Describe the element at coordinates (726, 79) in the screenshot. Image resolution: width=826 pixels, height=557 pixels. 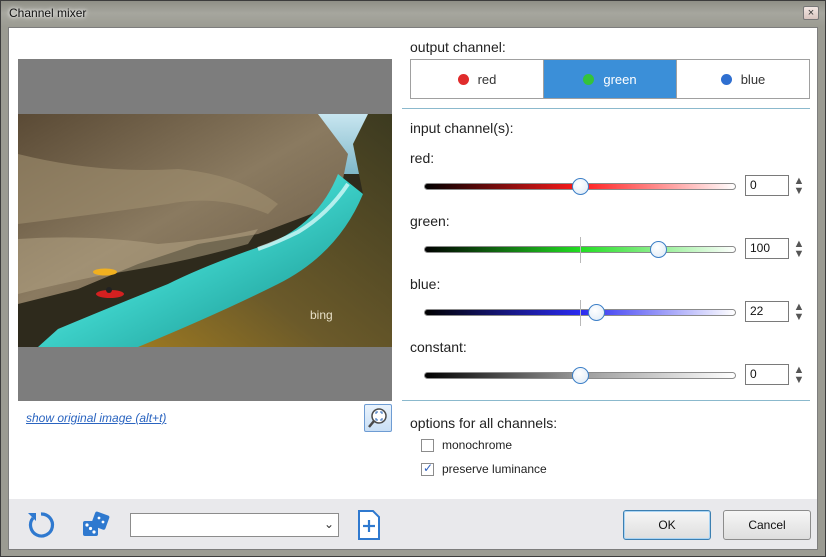
I see `blue-dot-icon` at that location.